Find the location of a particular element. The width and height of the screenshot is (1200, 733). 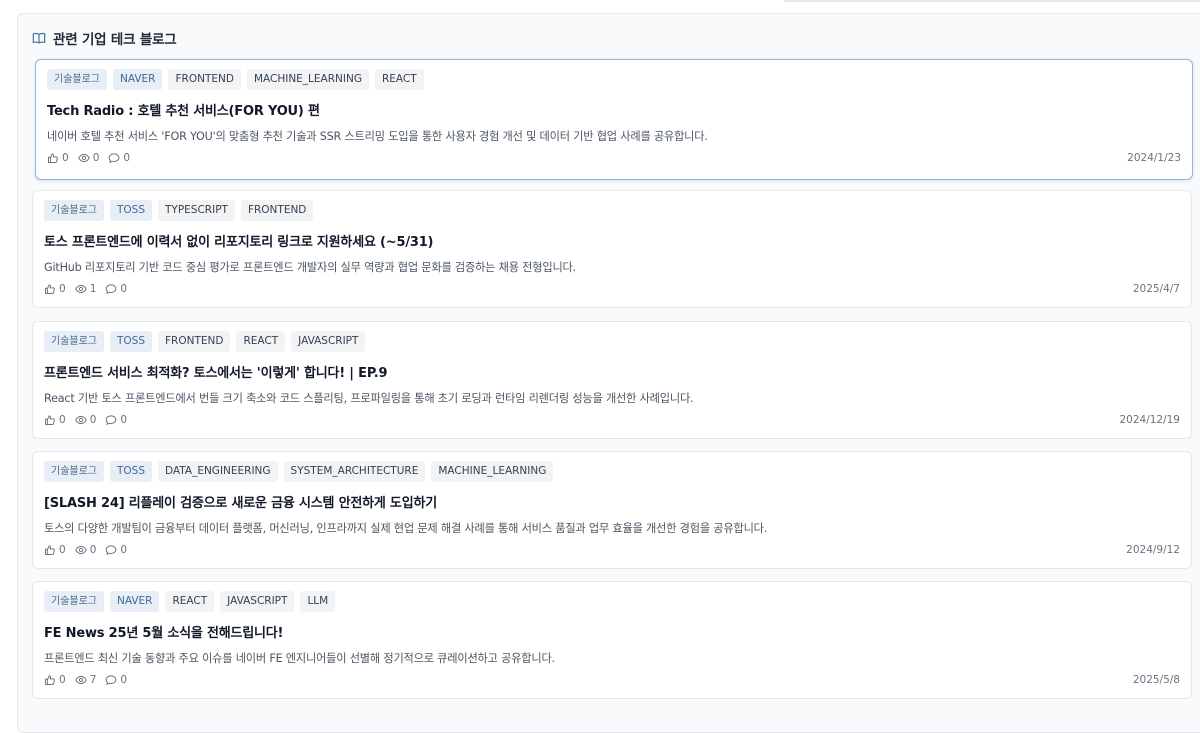

section-header: 관련 기업 테크 블로그 is located at coordinates (104, 38).